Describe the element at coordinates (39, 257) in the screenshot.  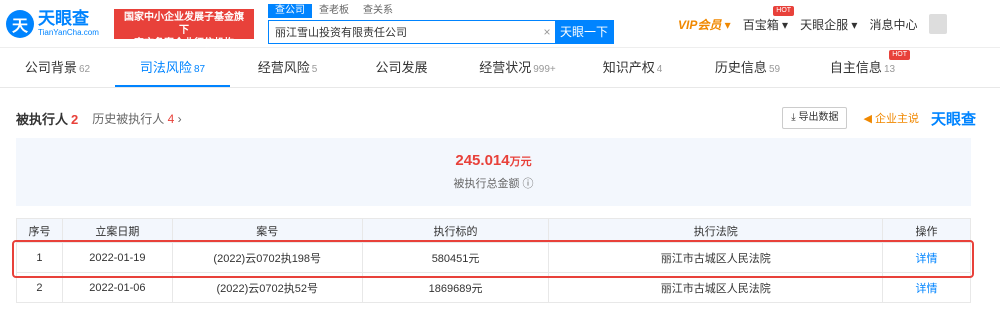
I see `cell-no: 1` at that location.